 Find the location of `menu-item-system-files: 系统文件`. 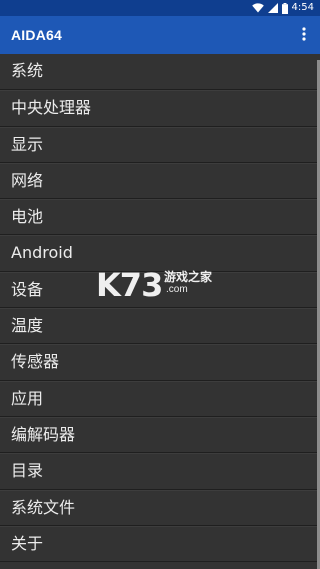

menu-item-system-files: 系统文件 is located at coordinates (160, 507).